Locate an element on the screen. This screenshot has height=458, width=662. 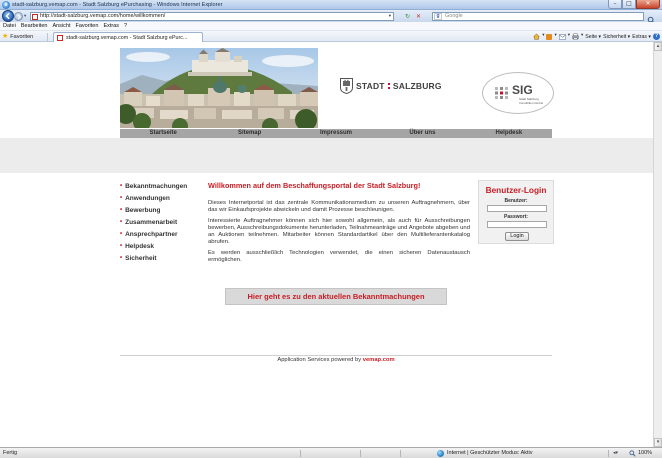
login-button: Login is located at coordinates (517, 236).